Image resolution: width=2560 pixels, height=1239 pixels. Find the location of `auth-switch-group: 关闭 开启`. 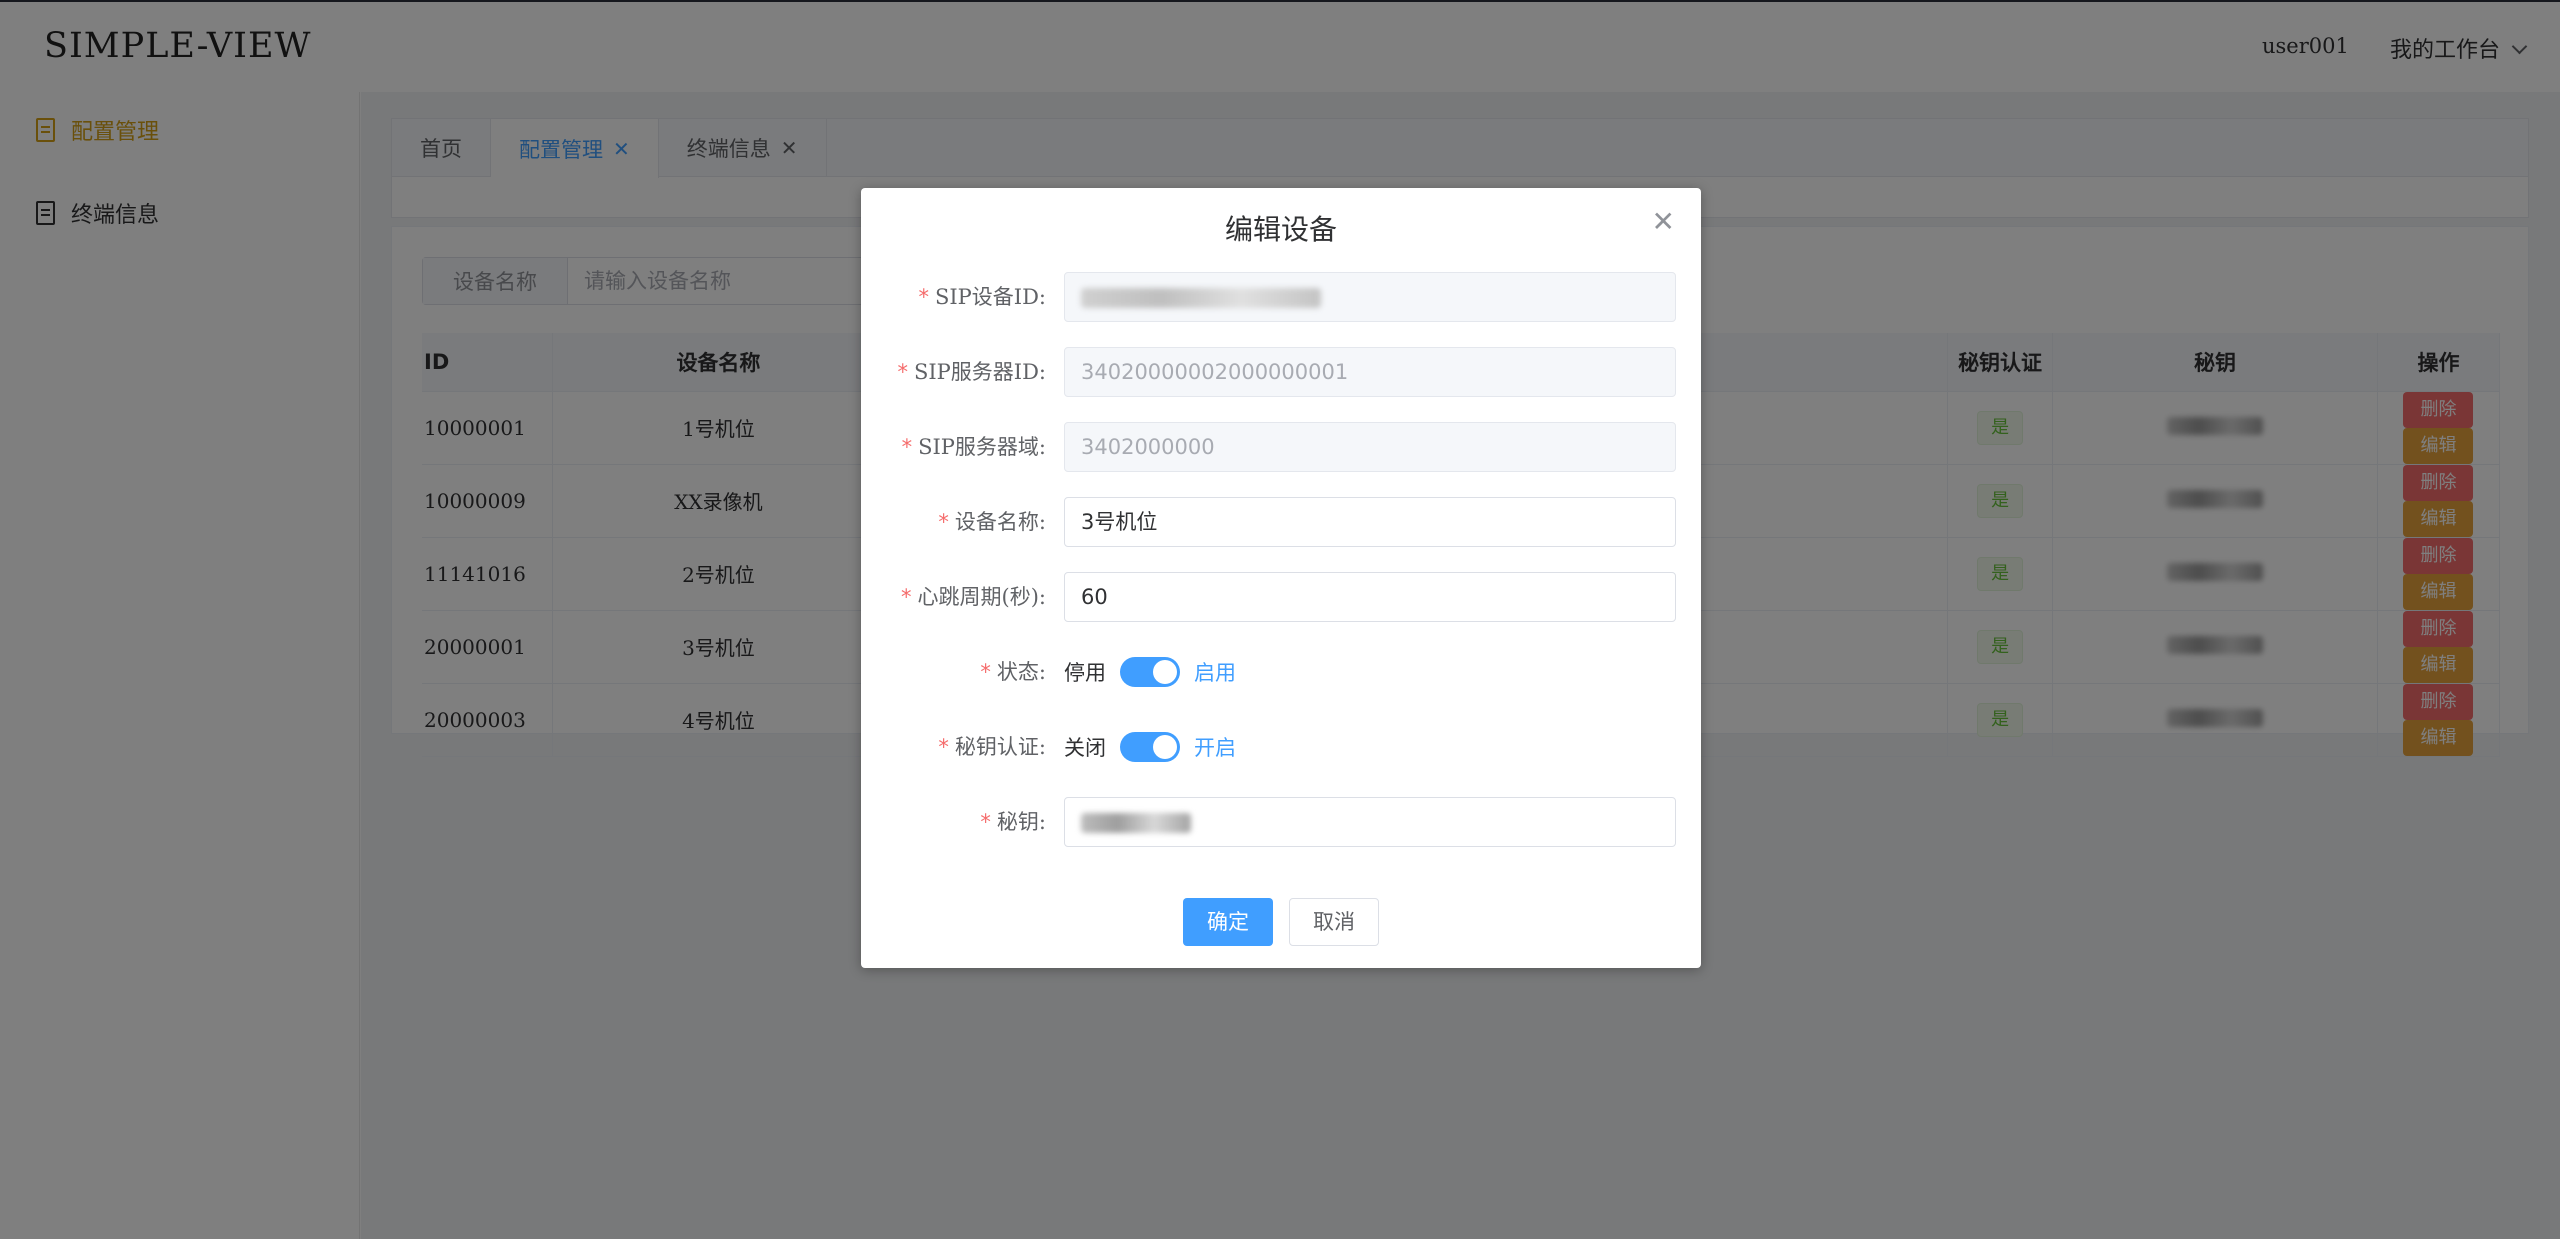

auth-switch-group: 关闭 开启 is located at coordinates (1150, 747).